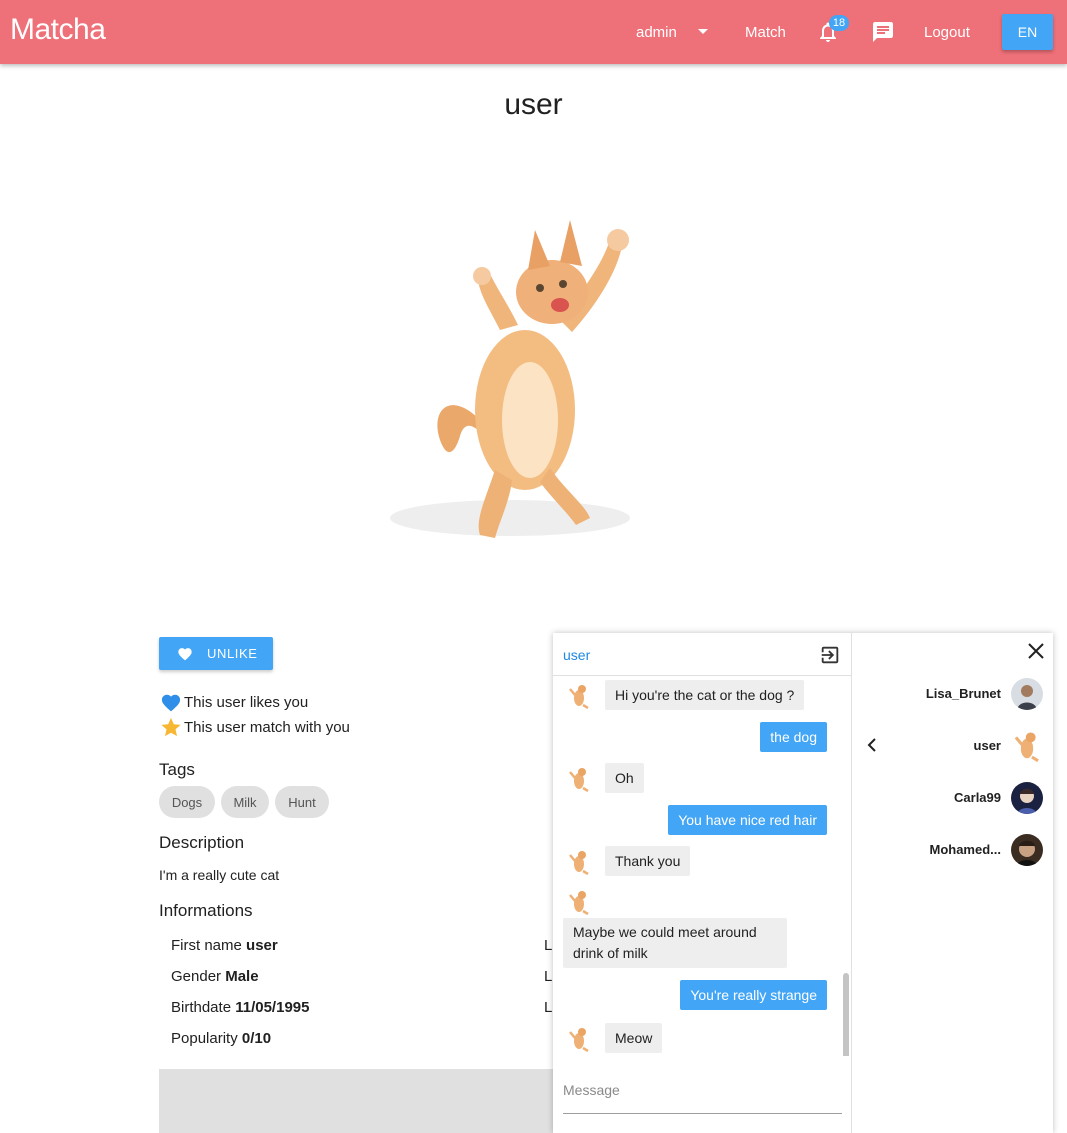  What do you see at coordinates (872, 747) in the screenshot?
I see `chevron-left-icon` at bounding box center [872, 747].